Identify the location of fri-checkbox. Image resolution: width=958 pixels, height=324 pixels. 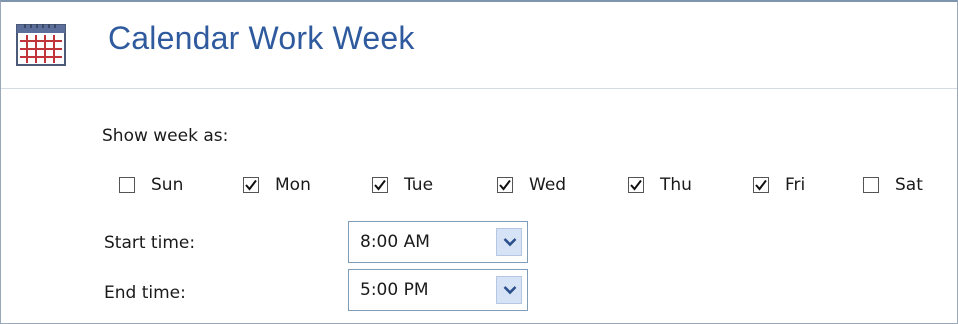
(761, 185).